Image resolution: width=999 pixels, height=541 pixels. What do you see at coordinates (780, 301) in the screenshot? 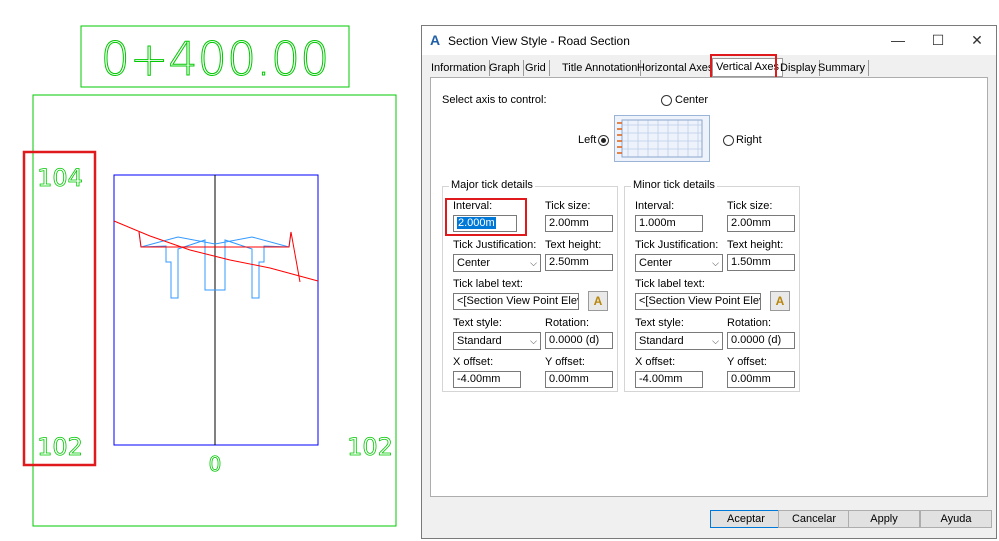
I see `minor-label-text-editor-icon: A` at bounding box center [780, 301].